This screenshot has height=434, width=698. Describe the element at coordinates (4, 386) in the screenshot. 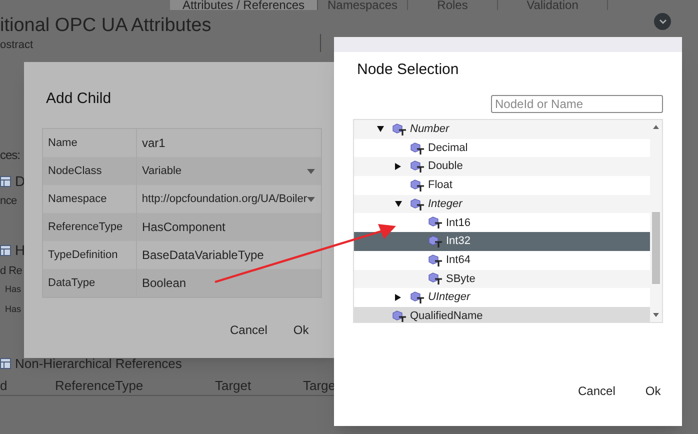

I see `column-header: d` at that location.